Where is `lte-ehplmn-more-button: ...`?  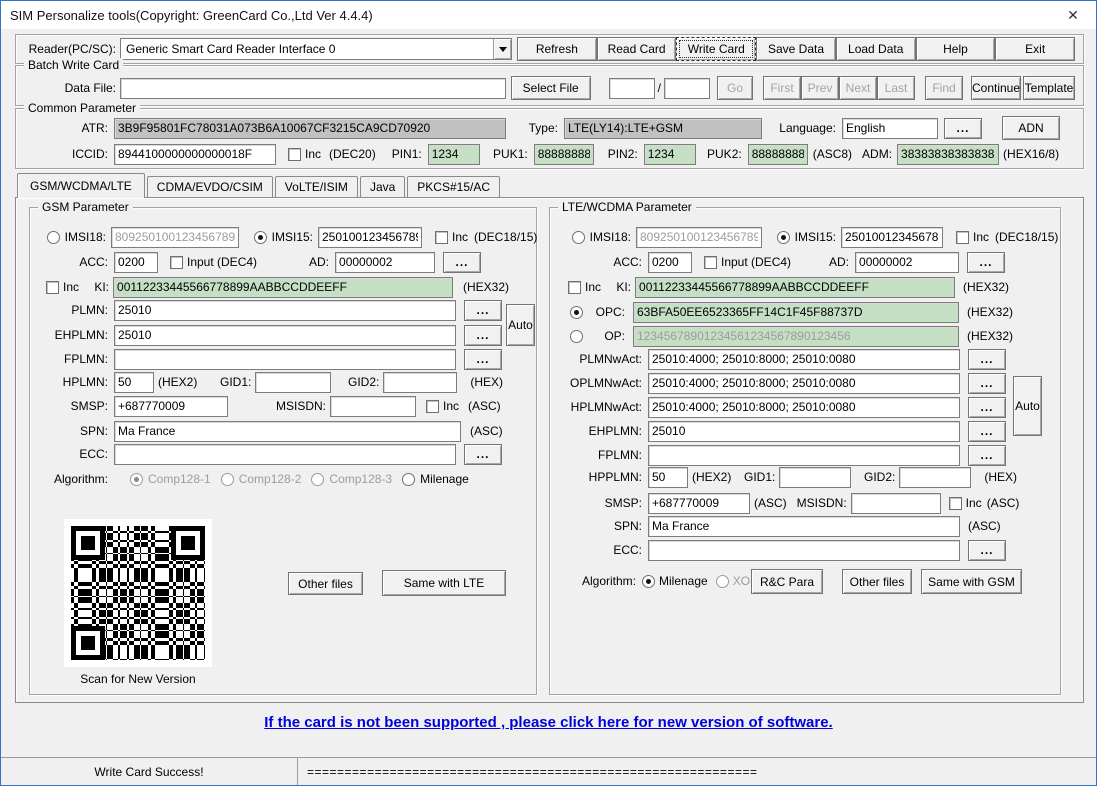 lte-ehplmn-more-button: ... is located at coordinates (987, 431).